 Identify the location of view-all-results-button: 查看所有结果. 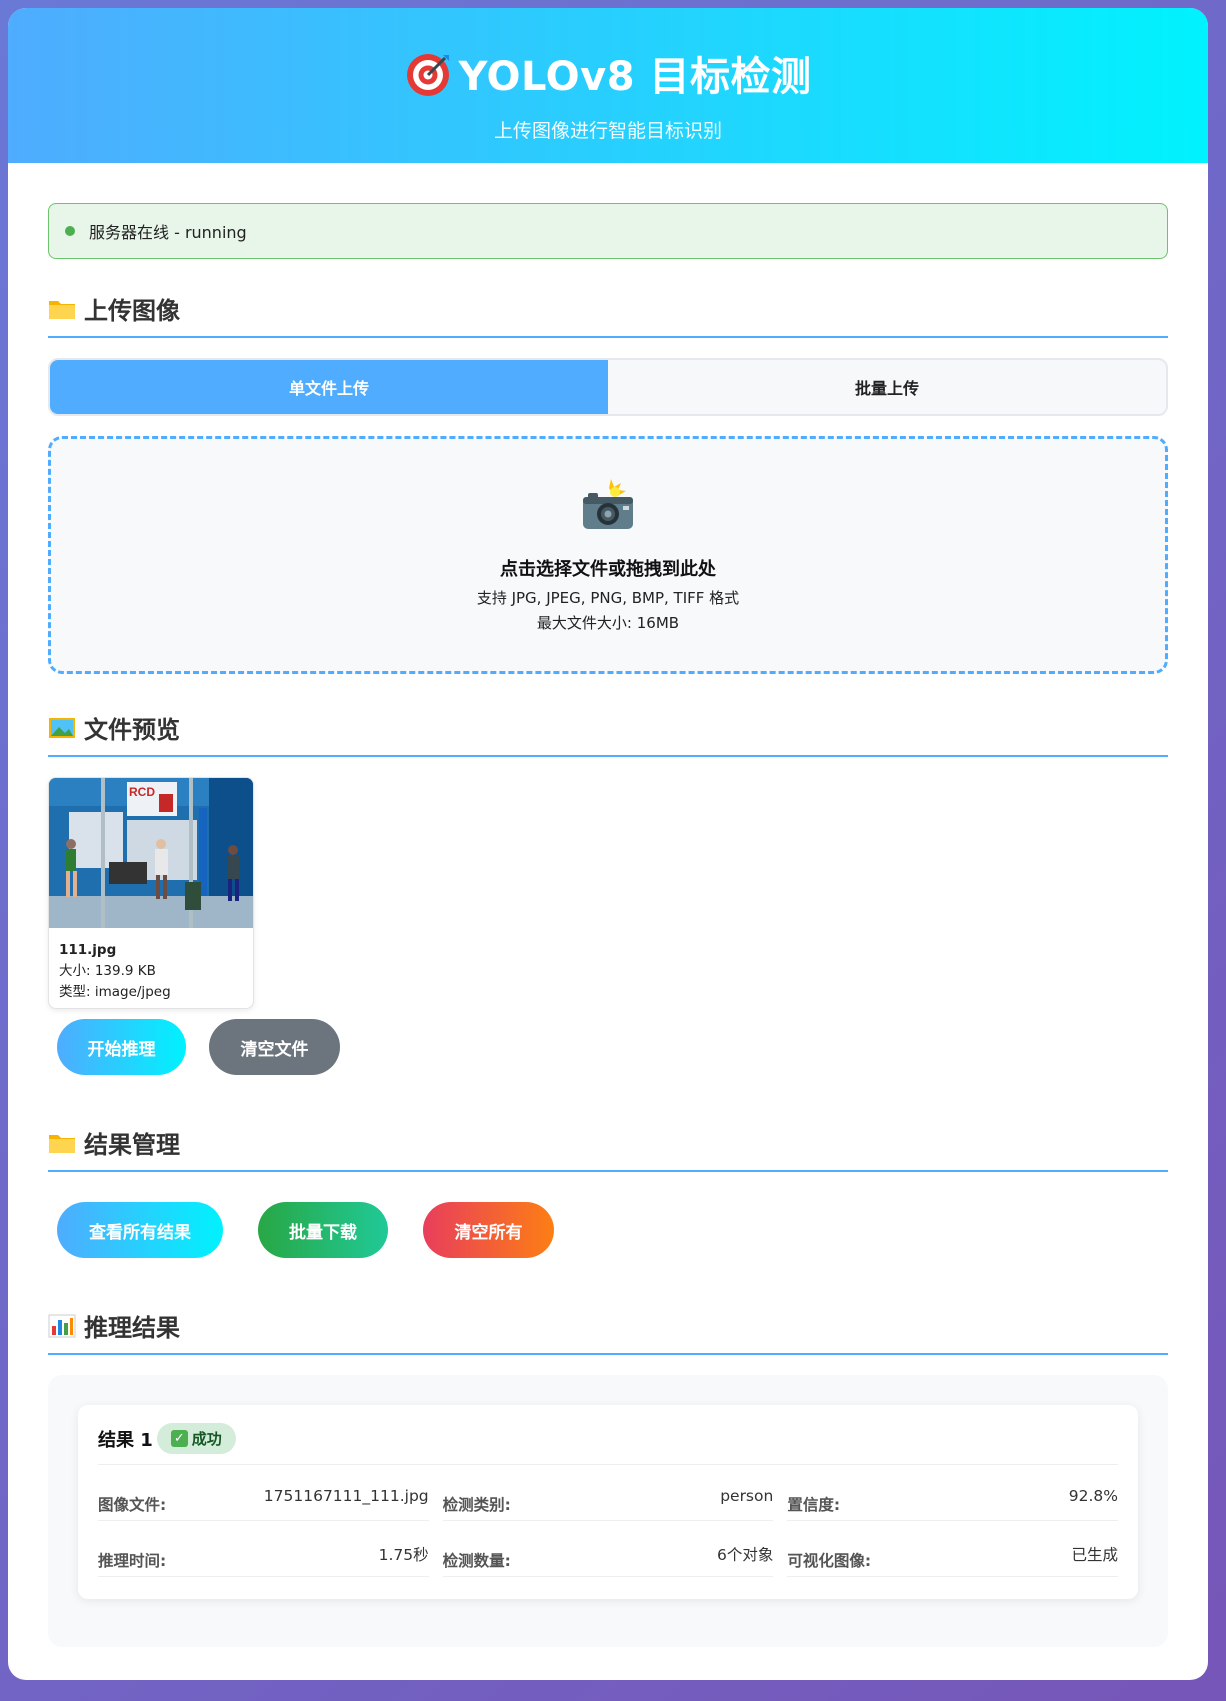
(140, 1230).